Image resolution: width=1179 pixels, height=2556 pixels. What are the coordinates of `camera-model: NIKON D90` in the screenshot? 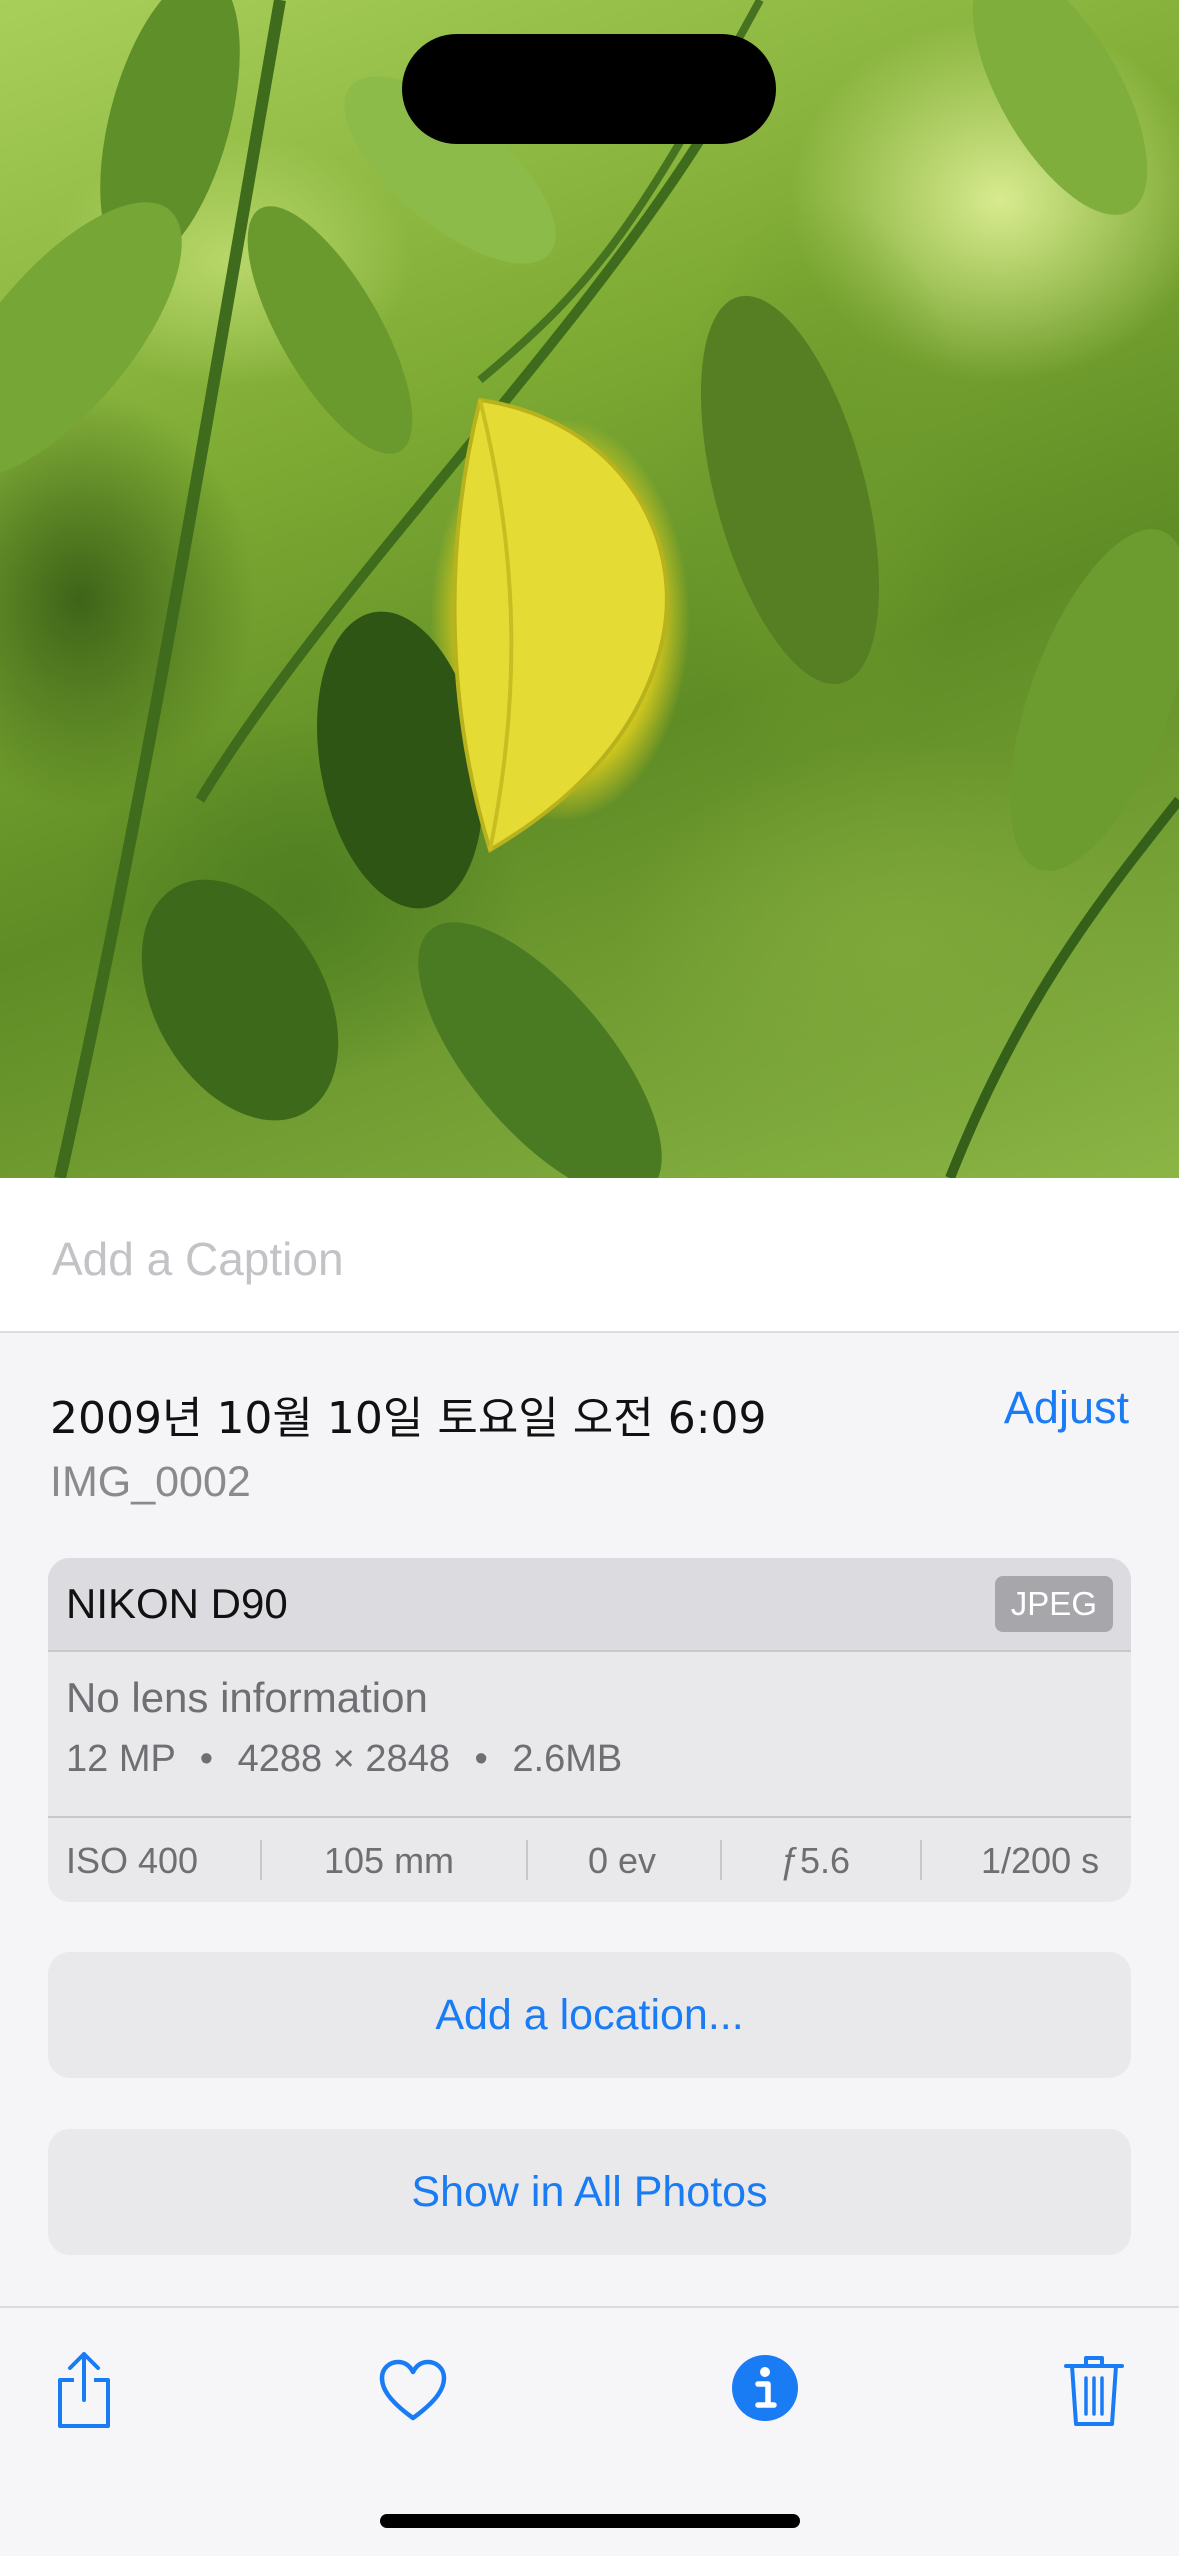 It's located at (177, 1603).